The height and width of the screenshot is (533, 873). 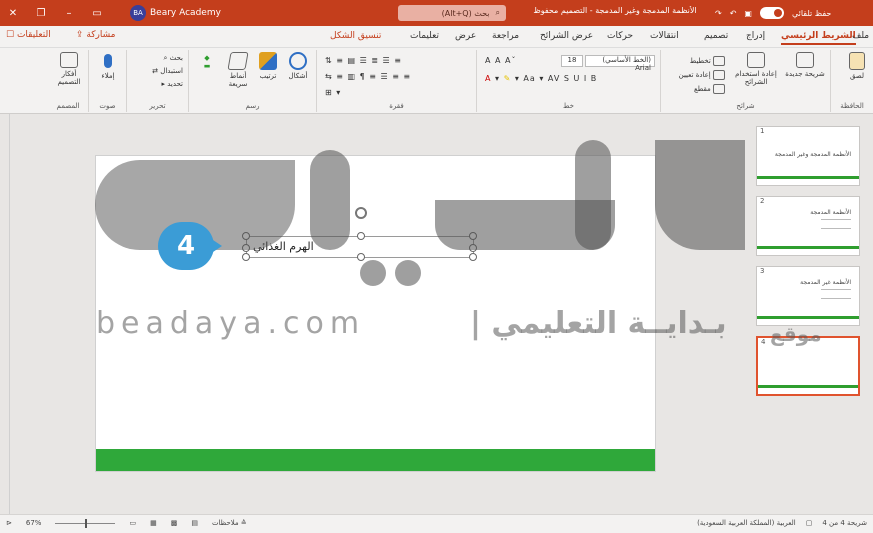 I want to click on designer-label: المصمم, so click(x=68, y=106).